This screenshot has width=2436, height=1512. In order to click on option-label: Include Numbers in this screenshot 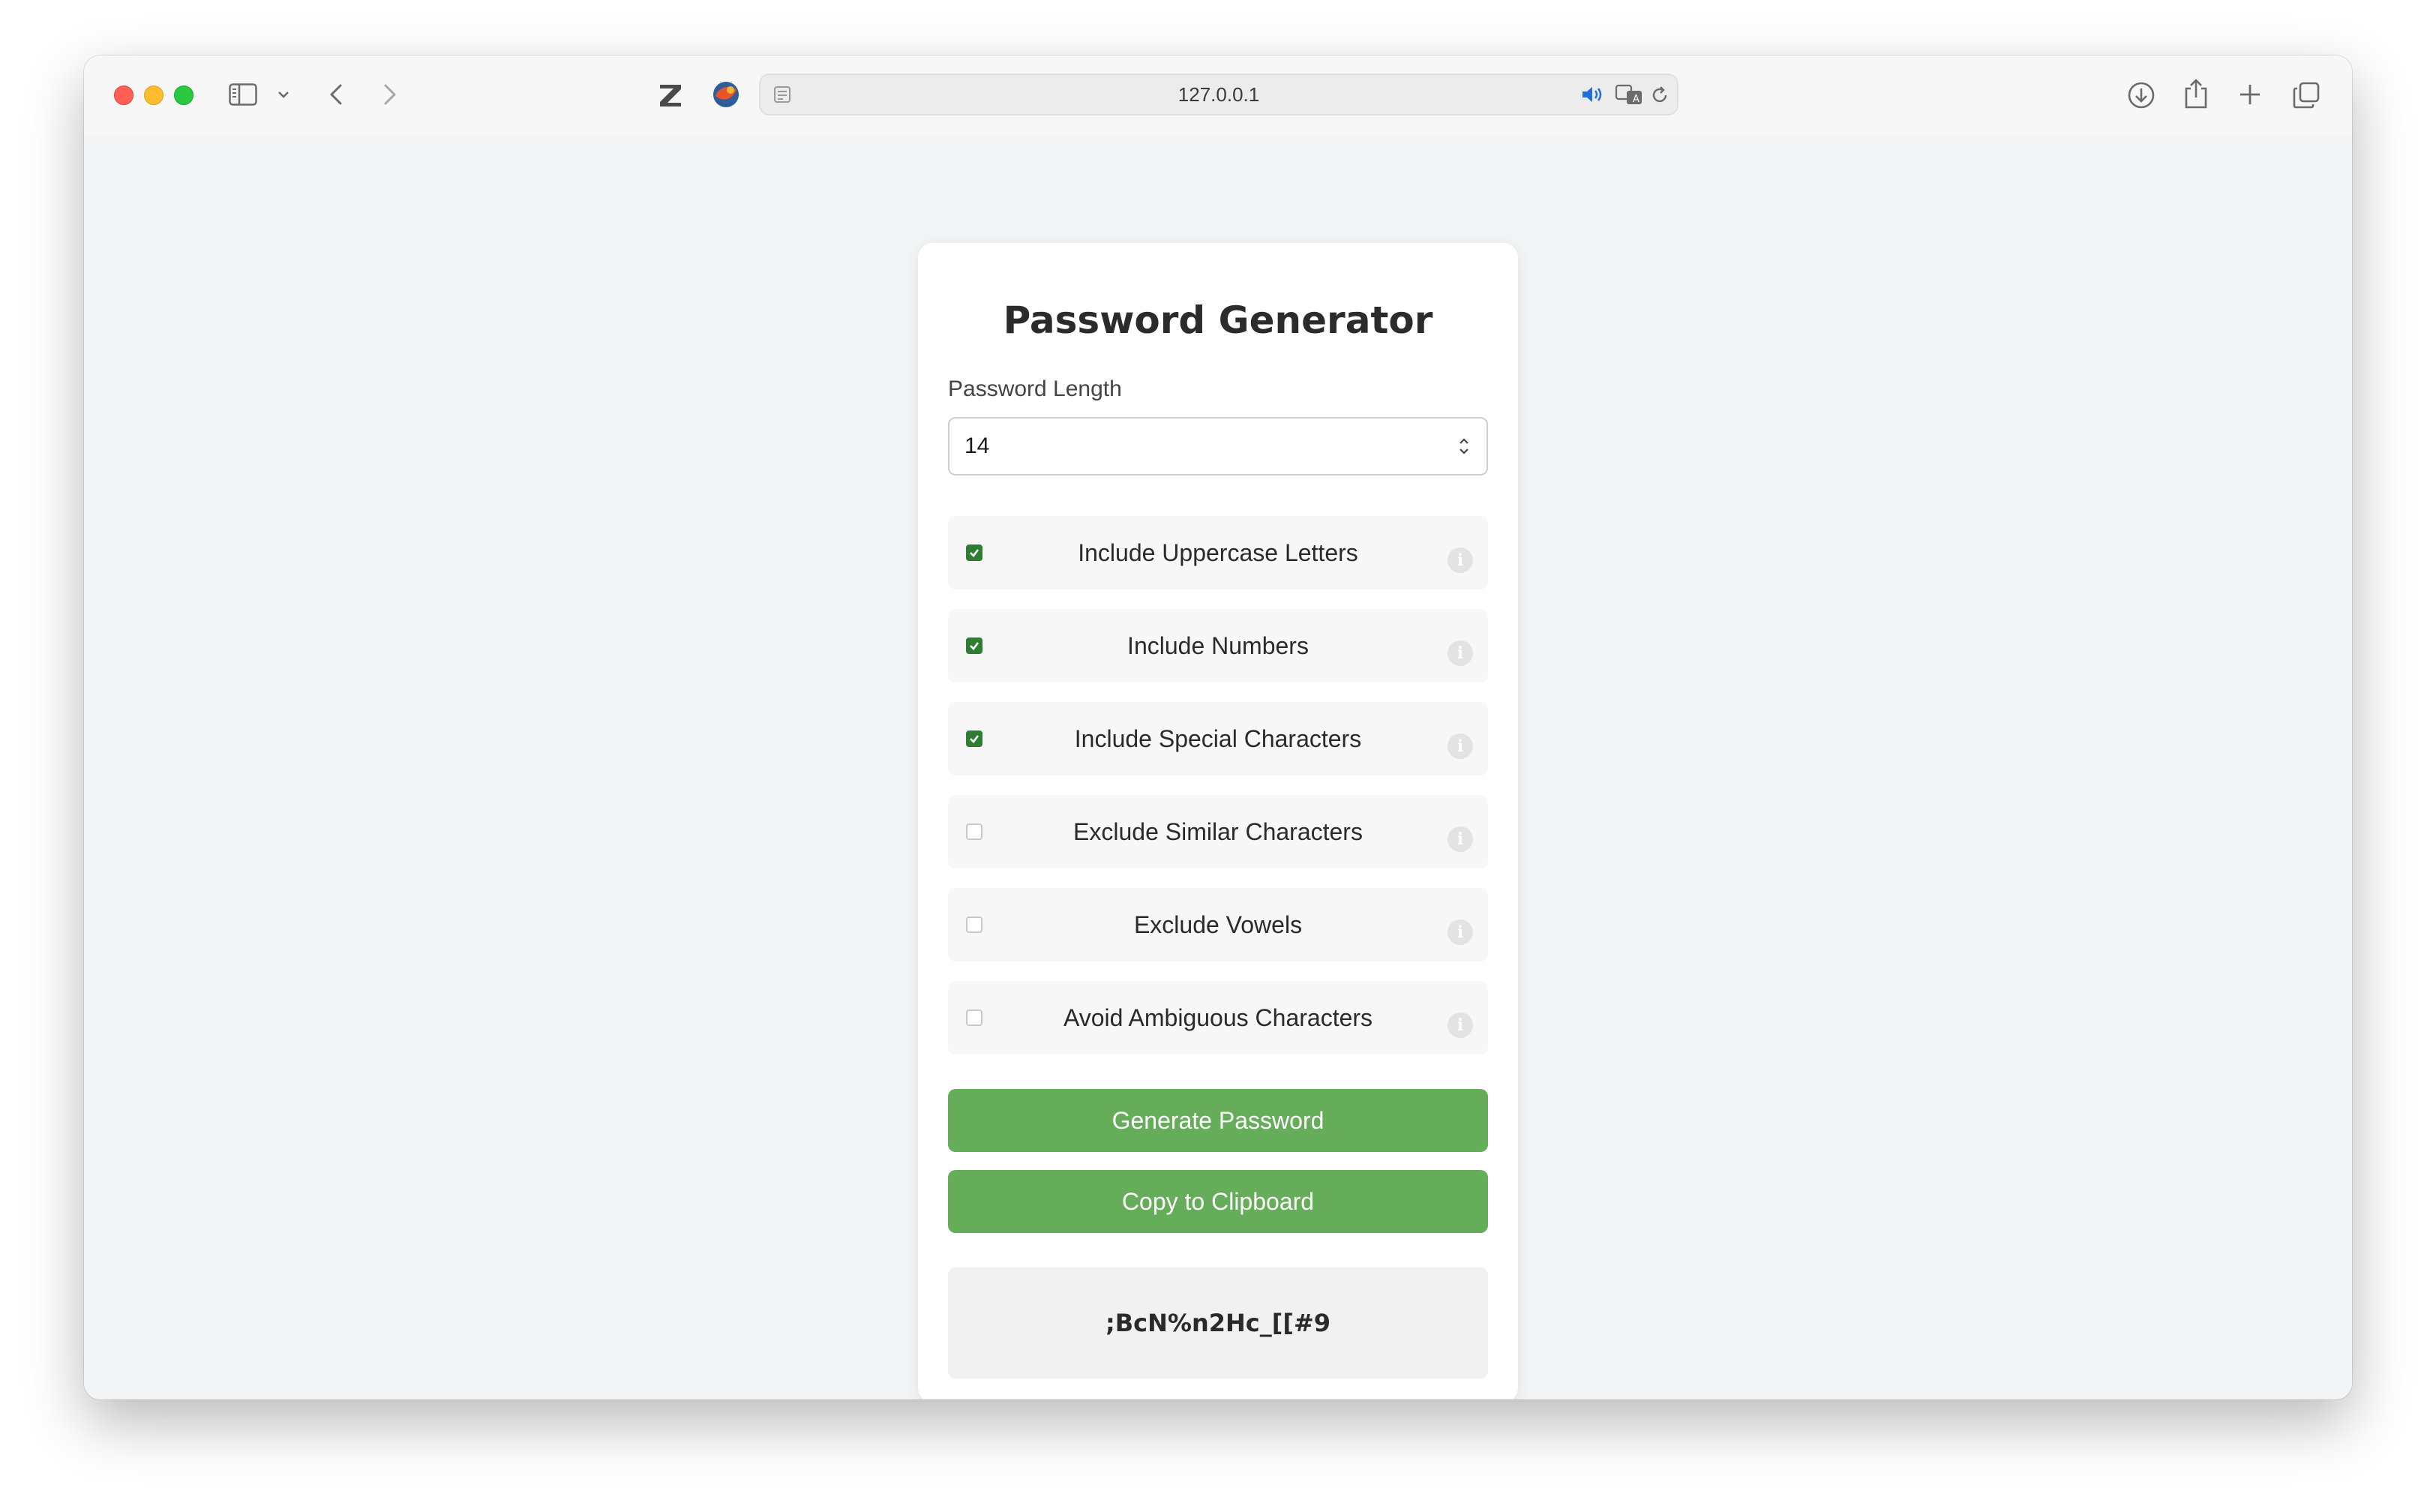, I will do `click(1218, 645)`.